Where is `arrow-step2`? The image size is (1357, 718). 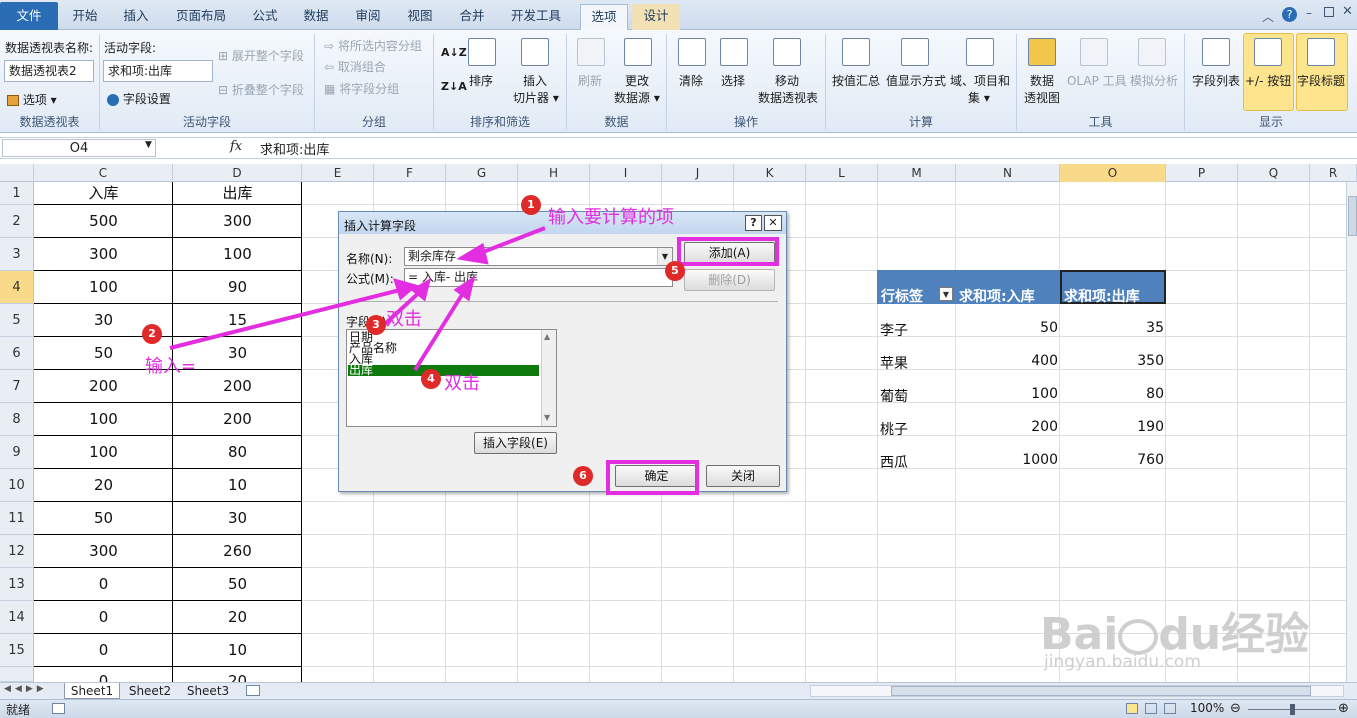
arrow-step2 is located at coordinates (285, 319).